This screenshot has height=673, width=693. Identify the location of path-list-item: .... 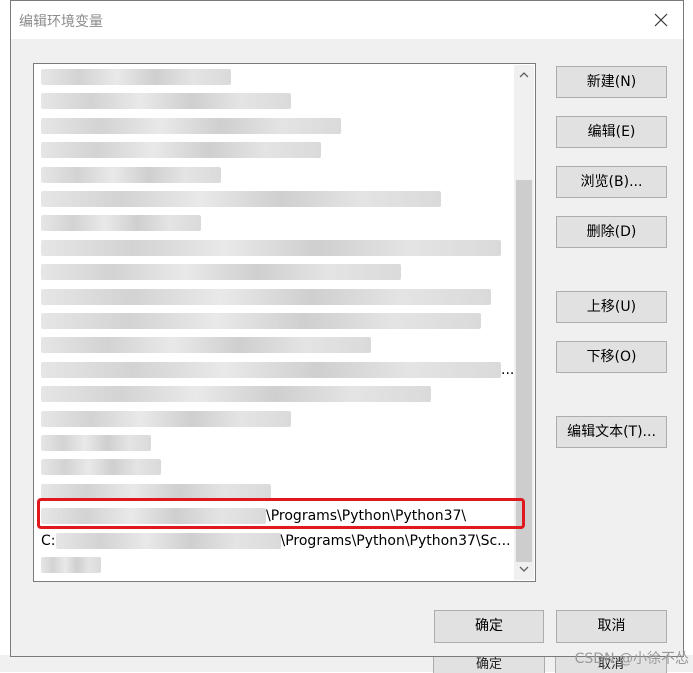
(274, 370).